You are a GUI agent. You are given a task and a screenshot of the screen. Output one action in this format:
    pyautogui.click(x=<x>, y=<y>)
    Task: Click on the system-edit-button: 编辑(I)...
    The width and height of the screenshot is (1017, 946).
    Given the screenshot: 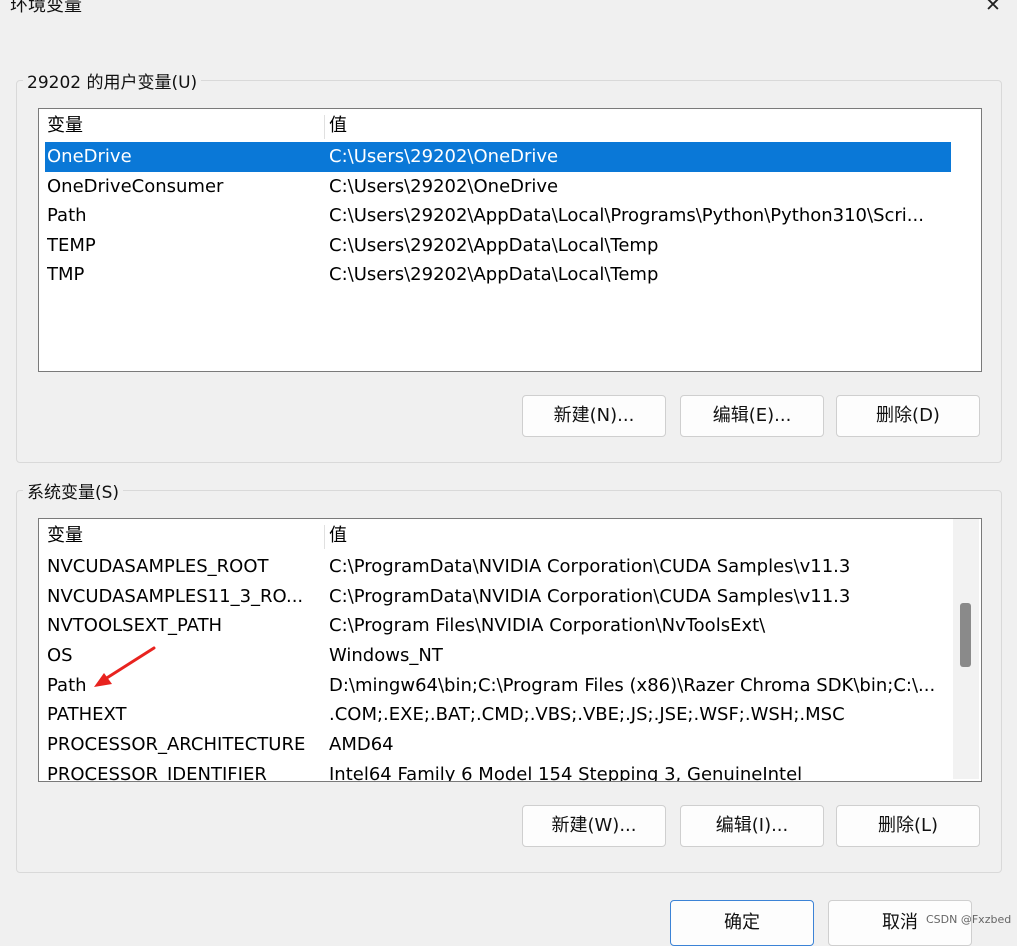 What is the action you would take?
    pyautogui.click(x=752, y=826)
    